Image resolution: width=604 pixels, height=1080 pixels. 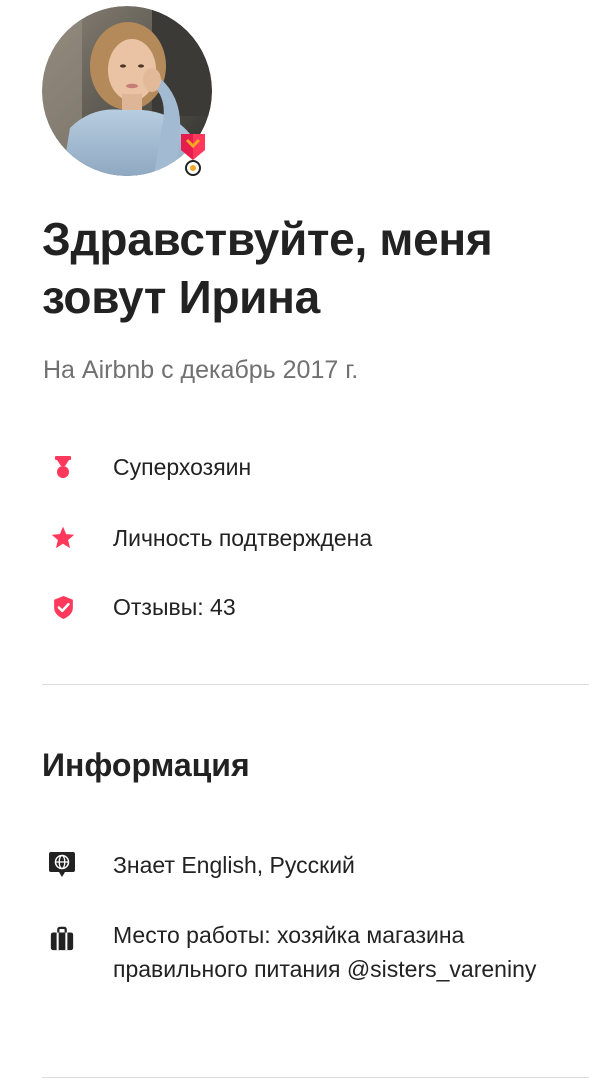 I want to click on speech-bubble-globe-icon, so click(x=62, y=865).